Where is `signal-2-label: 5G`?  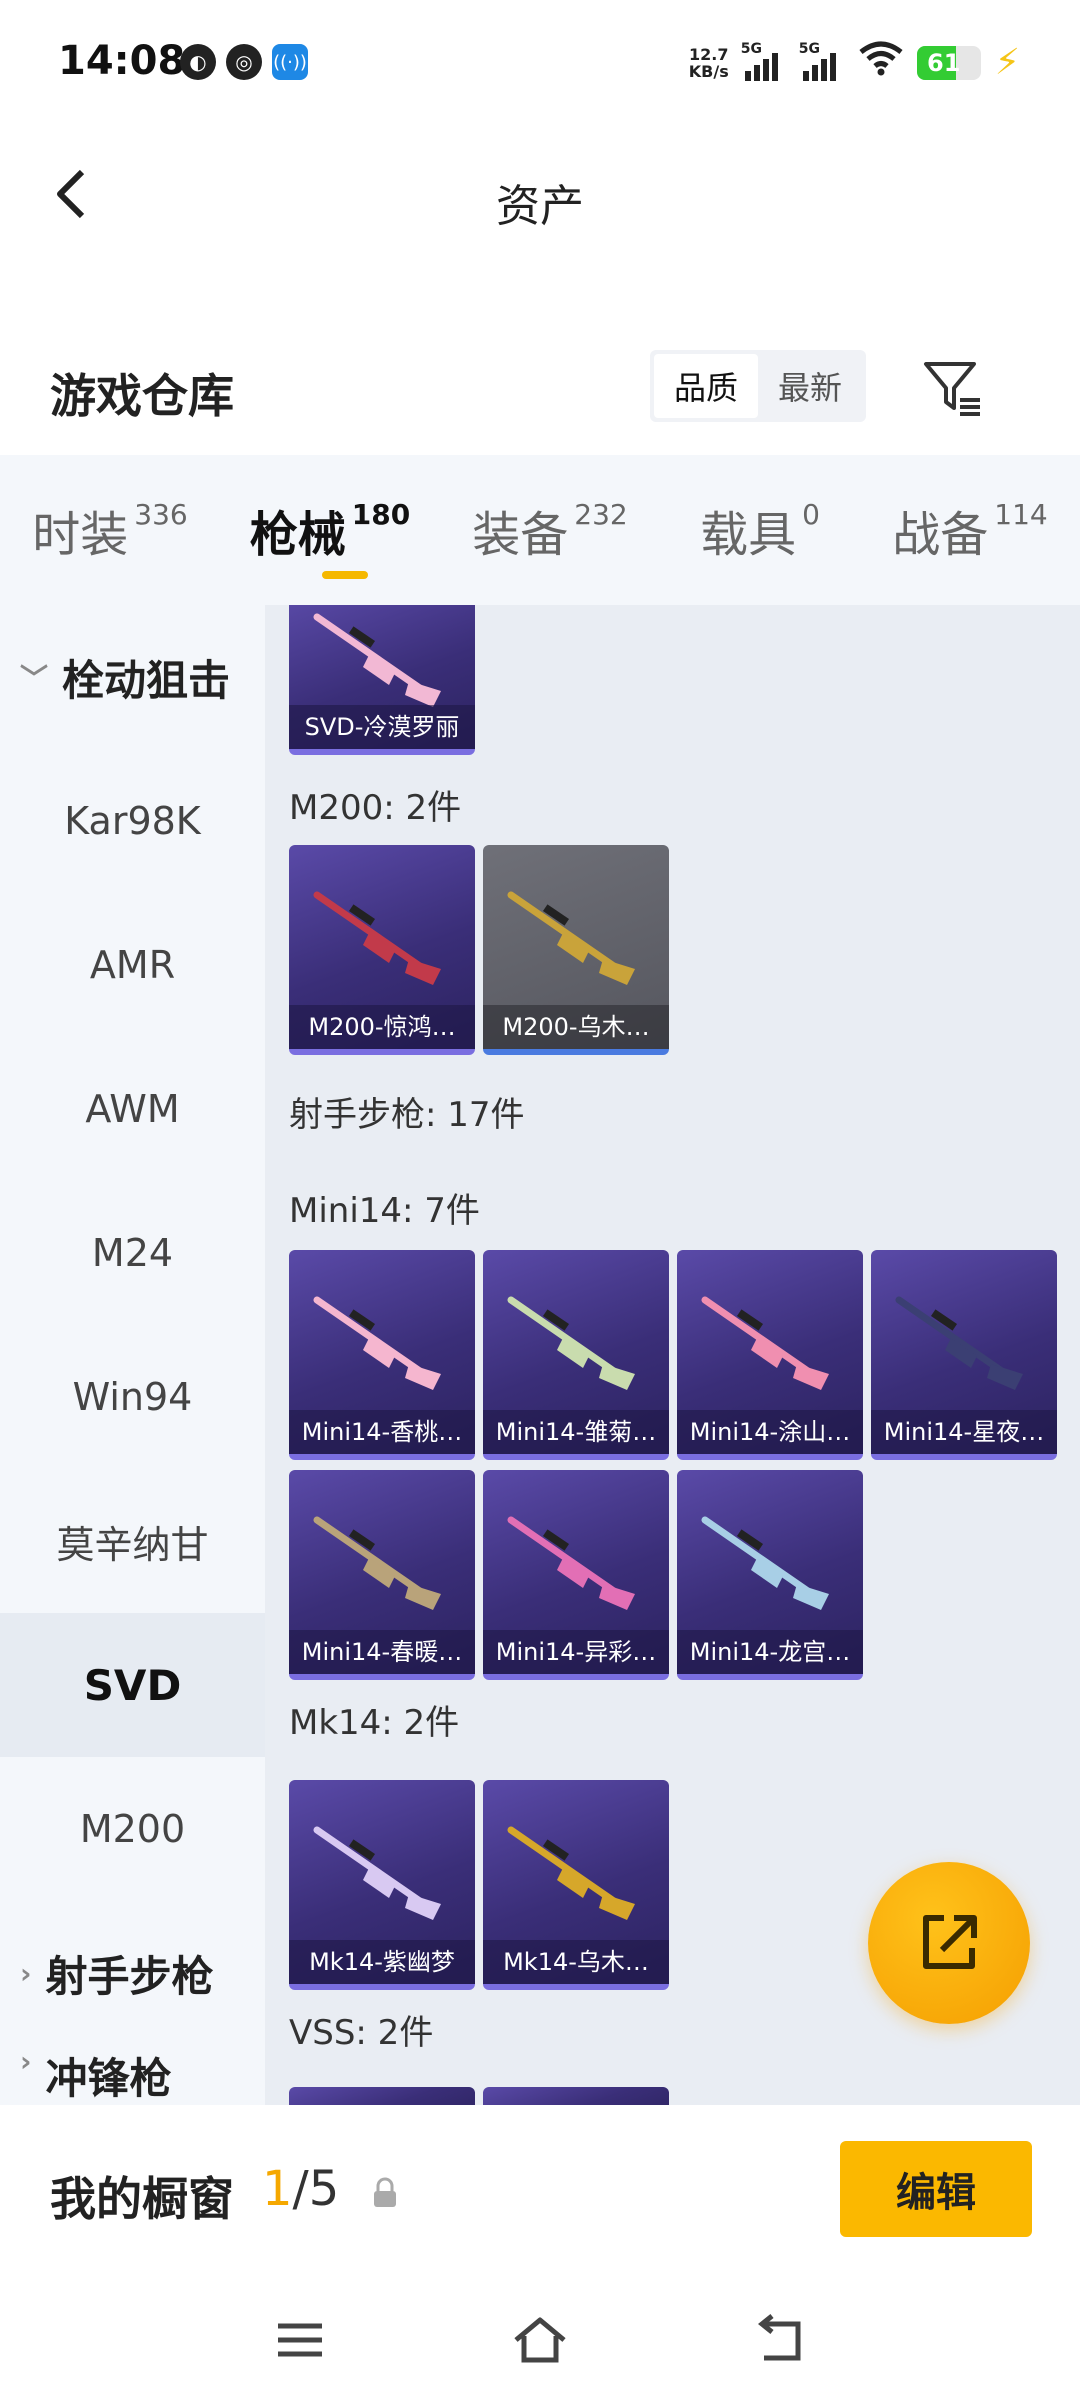 signal-2-label: 5G is located at coordinates (809, 48).